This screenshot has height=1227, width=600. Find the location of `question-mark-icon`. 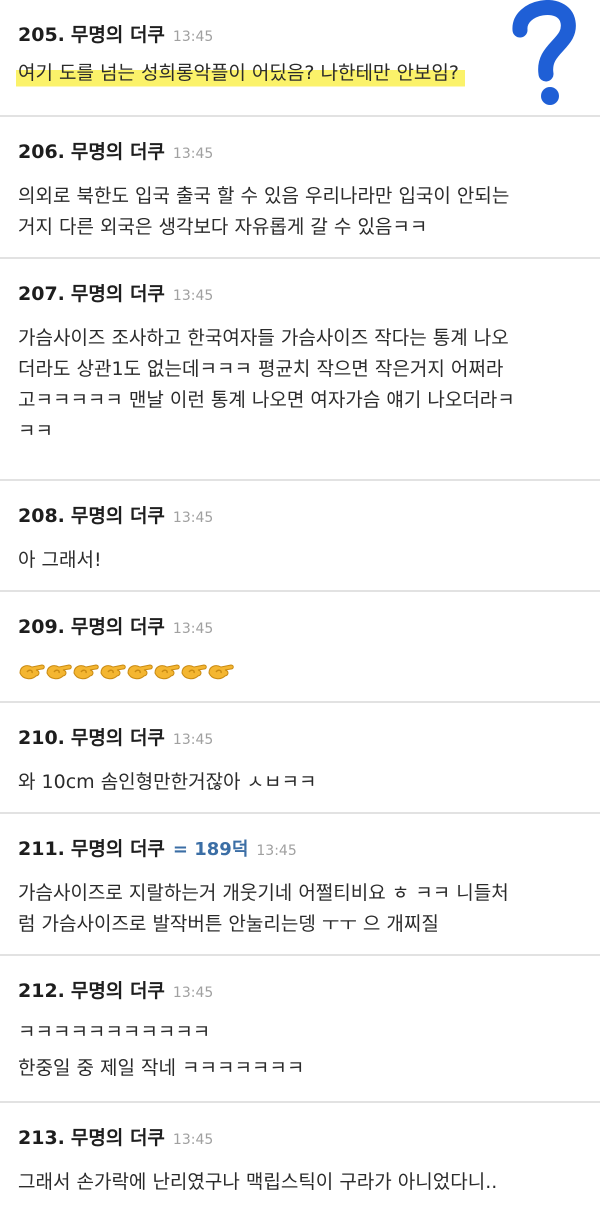

question-mark-icon is located at coordinates (544, 52).